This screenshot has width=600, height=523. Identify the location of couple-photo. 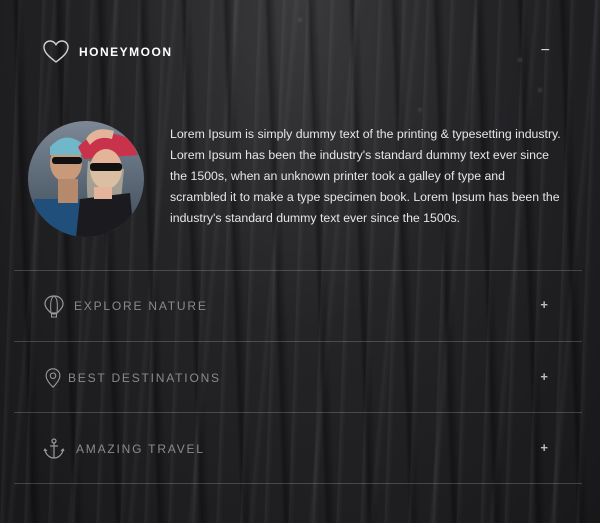
(86, 179).